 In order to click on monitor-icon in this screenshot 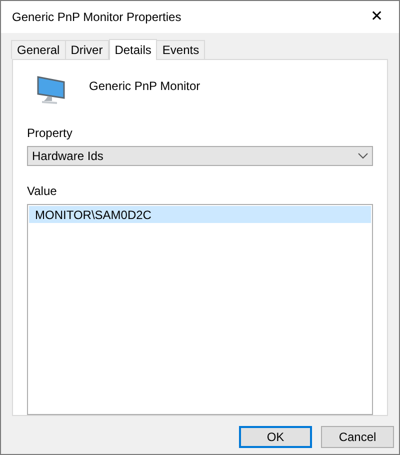, I will do `click(52, 89)`.